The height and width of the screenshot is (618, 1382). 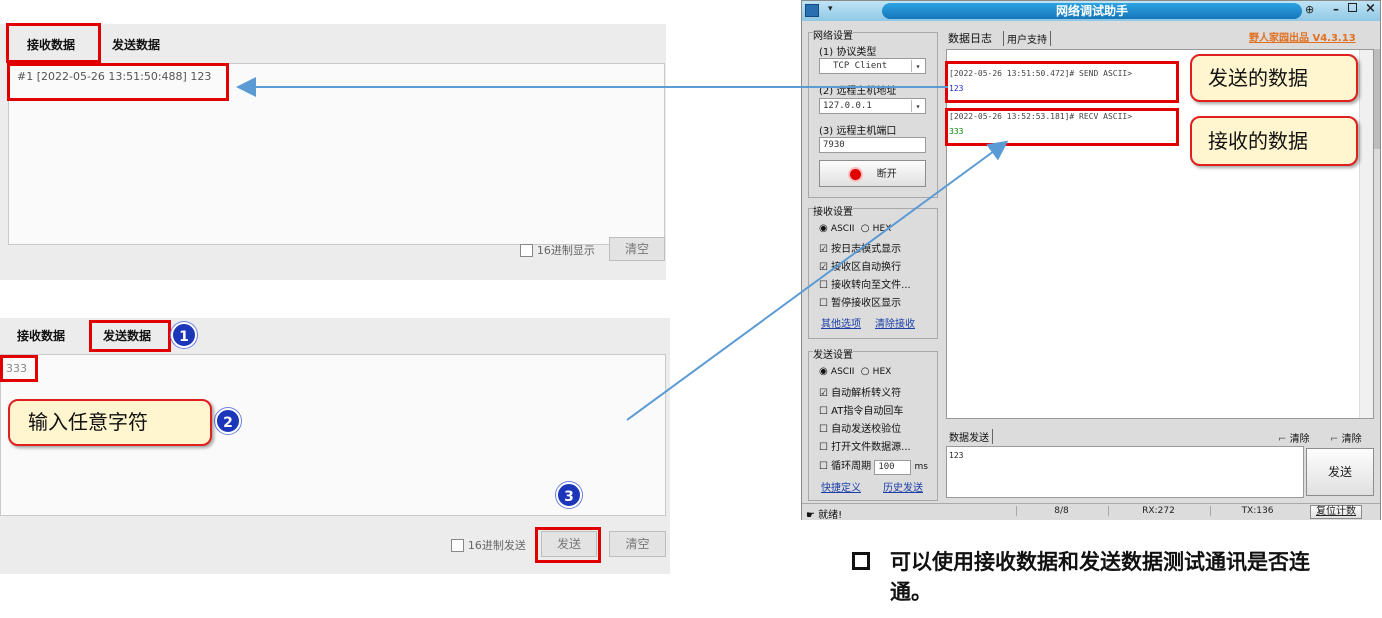 What do you see at coordinates (872, 106) in the screenshot?
I see `host-select: 127.0.0.1 ▾` at bounding box center [872, 106].